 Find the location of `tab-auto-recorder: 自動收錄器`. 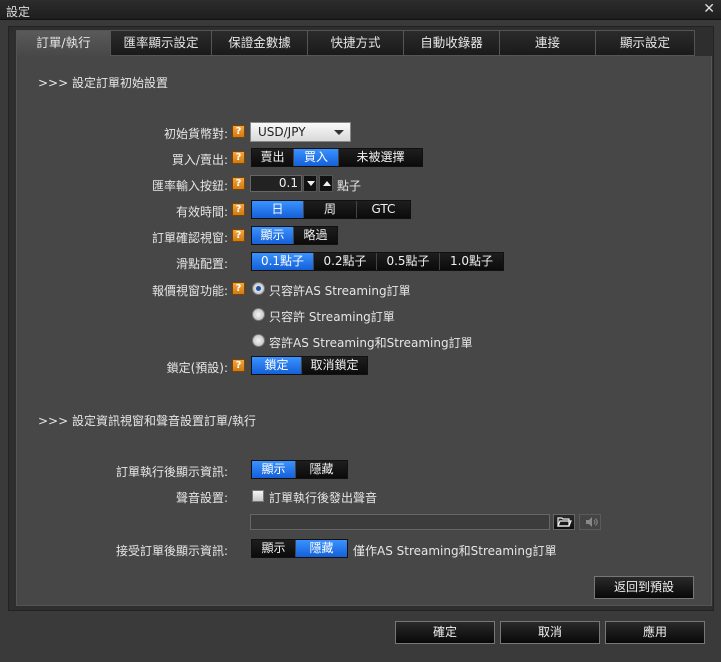

tab-auto-recorder: 自動收錄器 is located at coordinates (452, 43).